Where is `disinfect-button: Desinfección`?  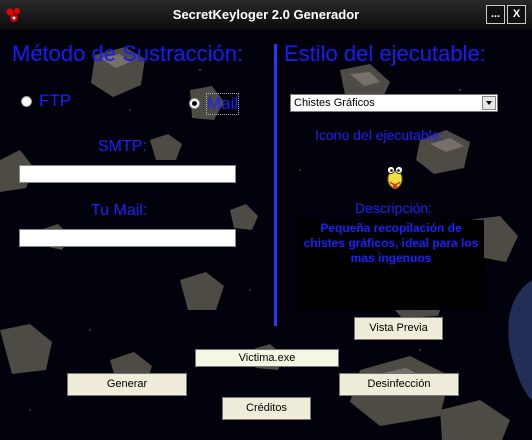 disinfect-button: Desinfección is located at coordinates (399, 384).